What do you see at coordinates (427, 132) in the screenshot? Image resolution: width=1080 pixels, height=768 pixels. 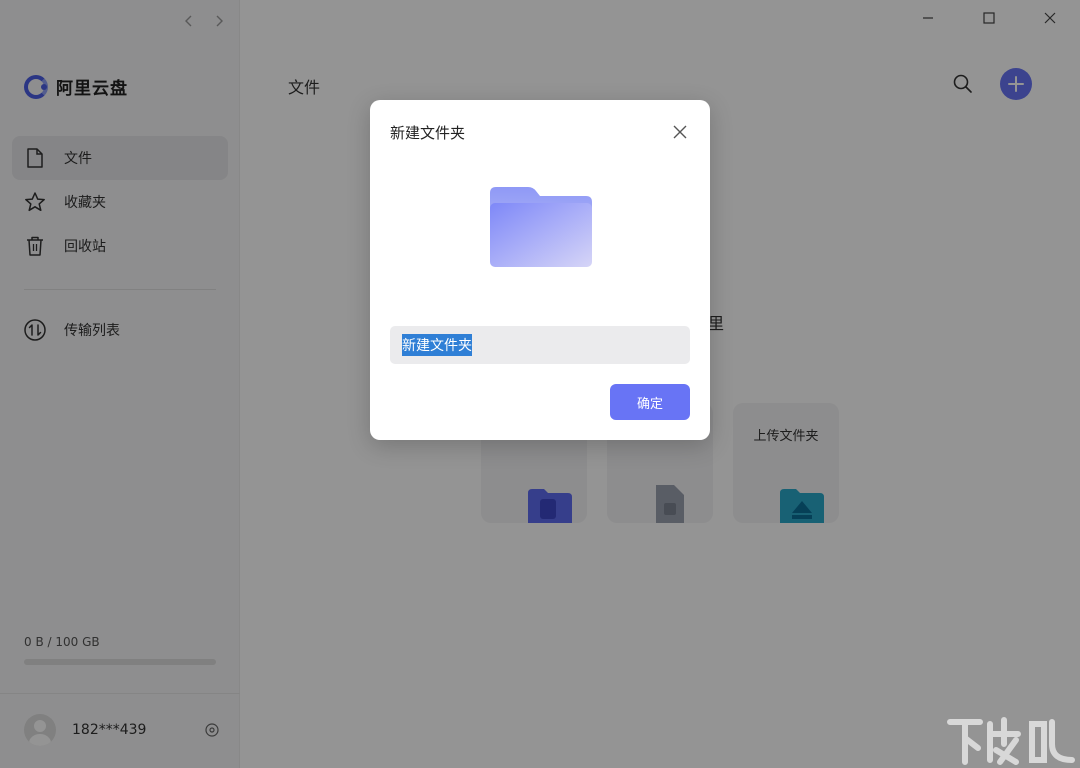 I see `dialog-title: 新建文件夹` at bounding box center [427, 132].